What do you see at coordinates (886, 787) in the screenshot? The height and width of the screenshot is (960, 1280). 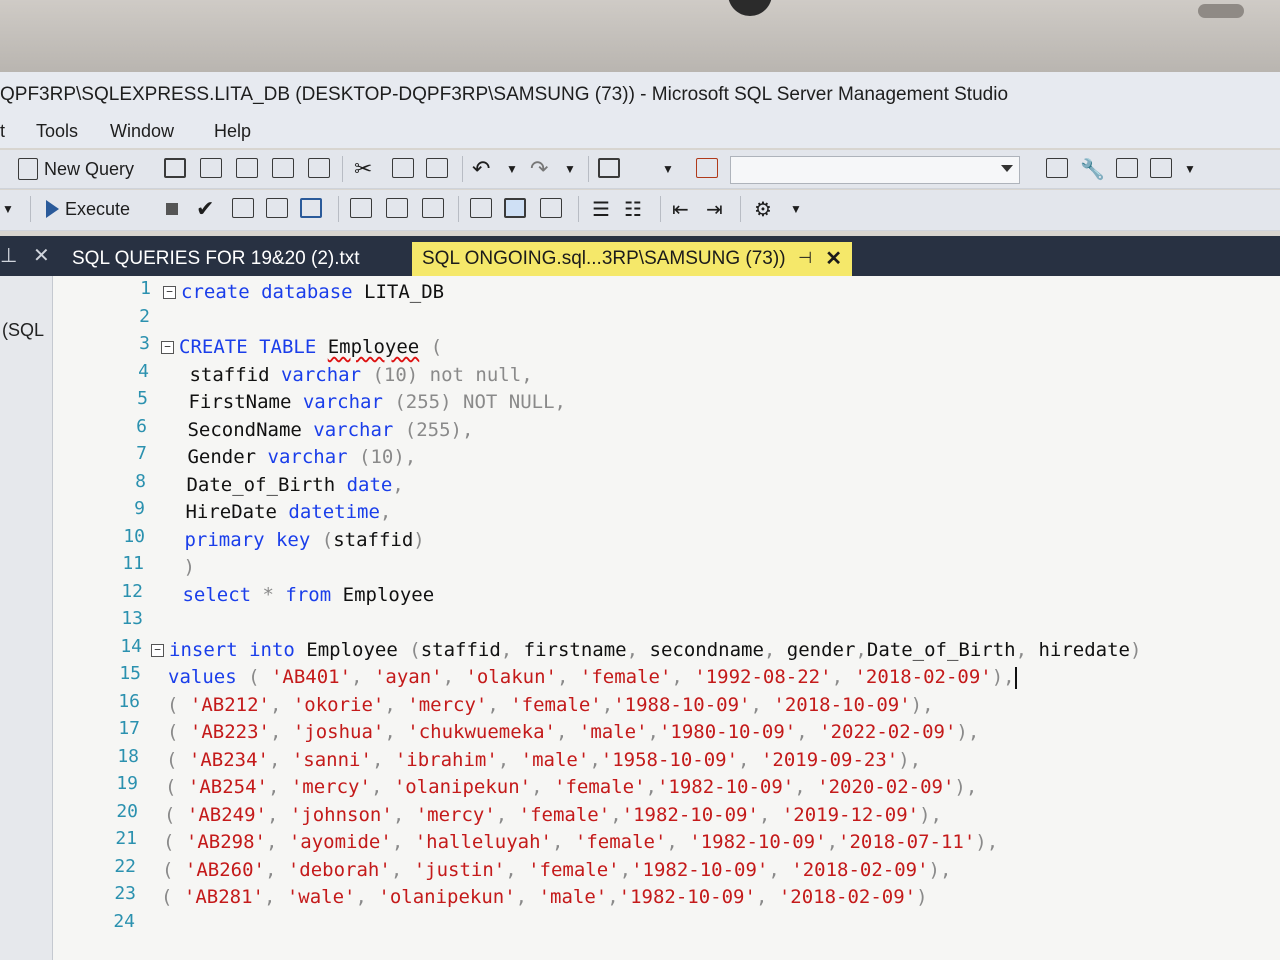 I see `code-token: '2020-02-09'` at bounding box center [886, 787].